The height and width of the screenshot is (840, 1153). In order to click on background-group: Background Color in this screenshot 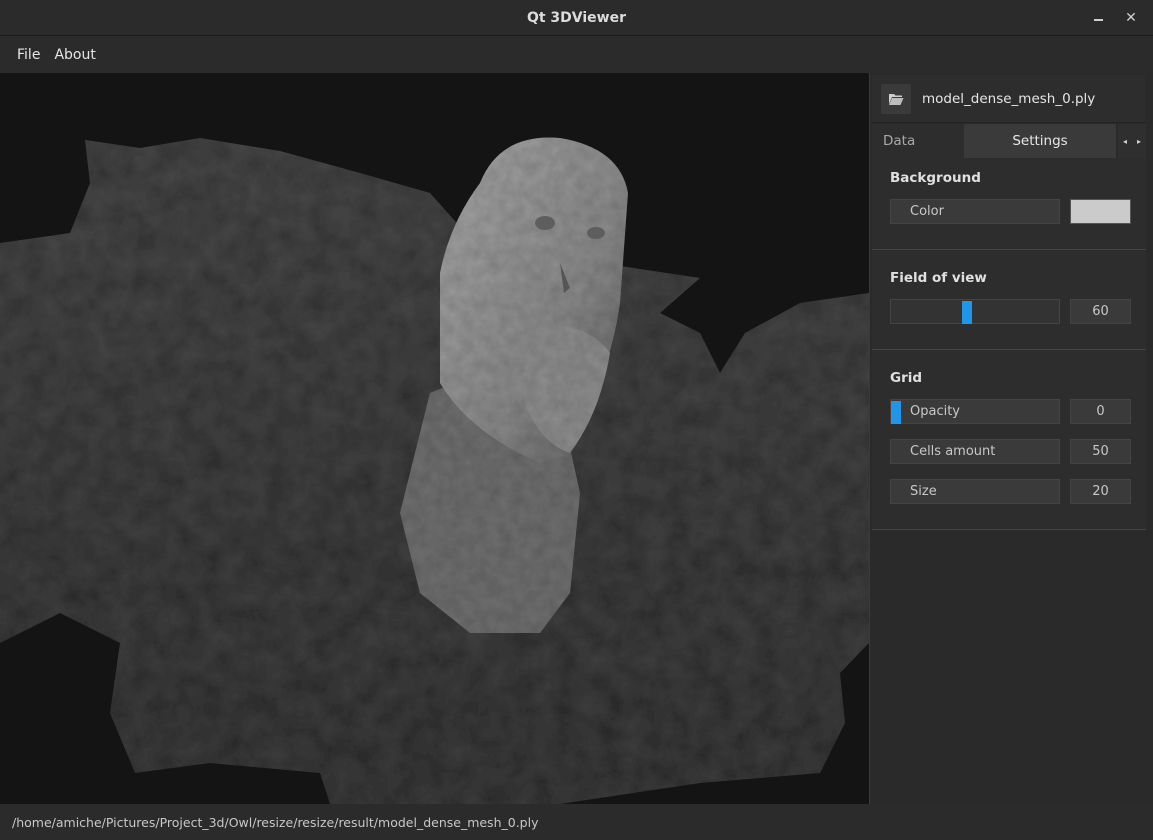, I will do `click(1009, 204)`.